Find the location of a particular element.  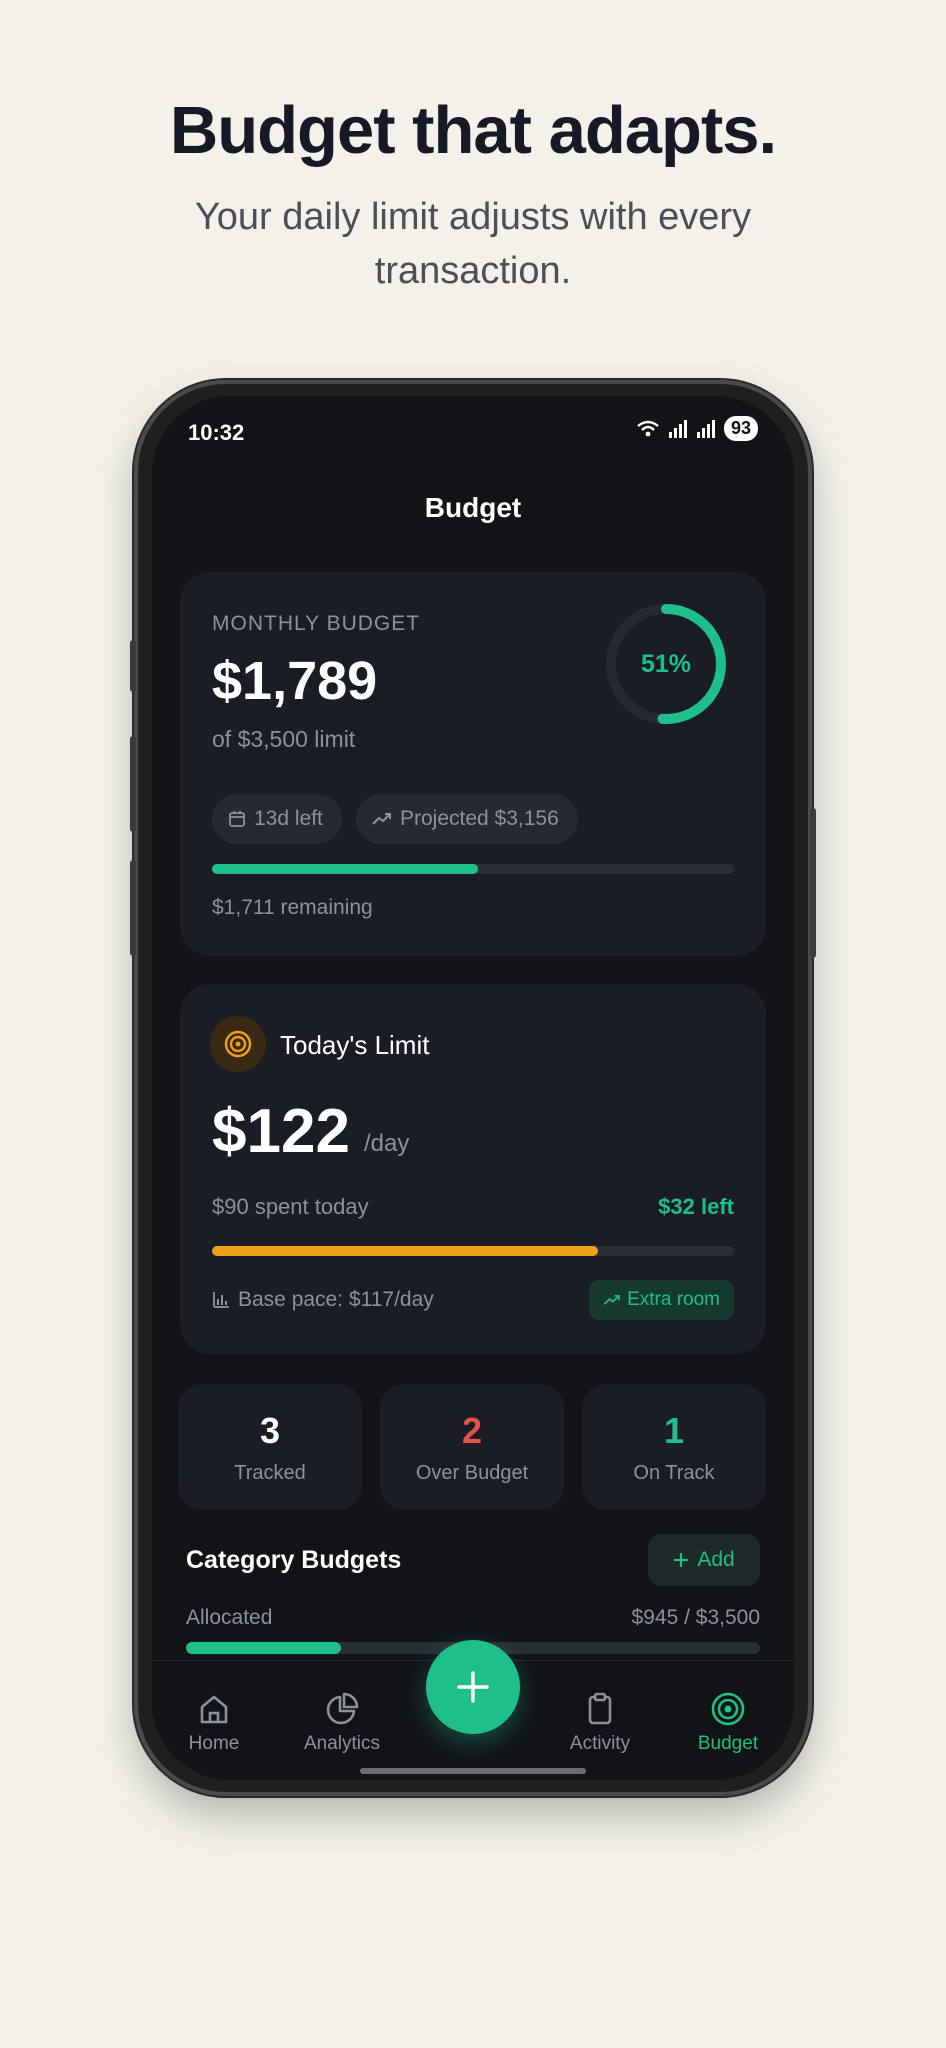

stat-label: Tracked is located at coordinates (270, 1473).